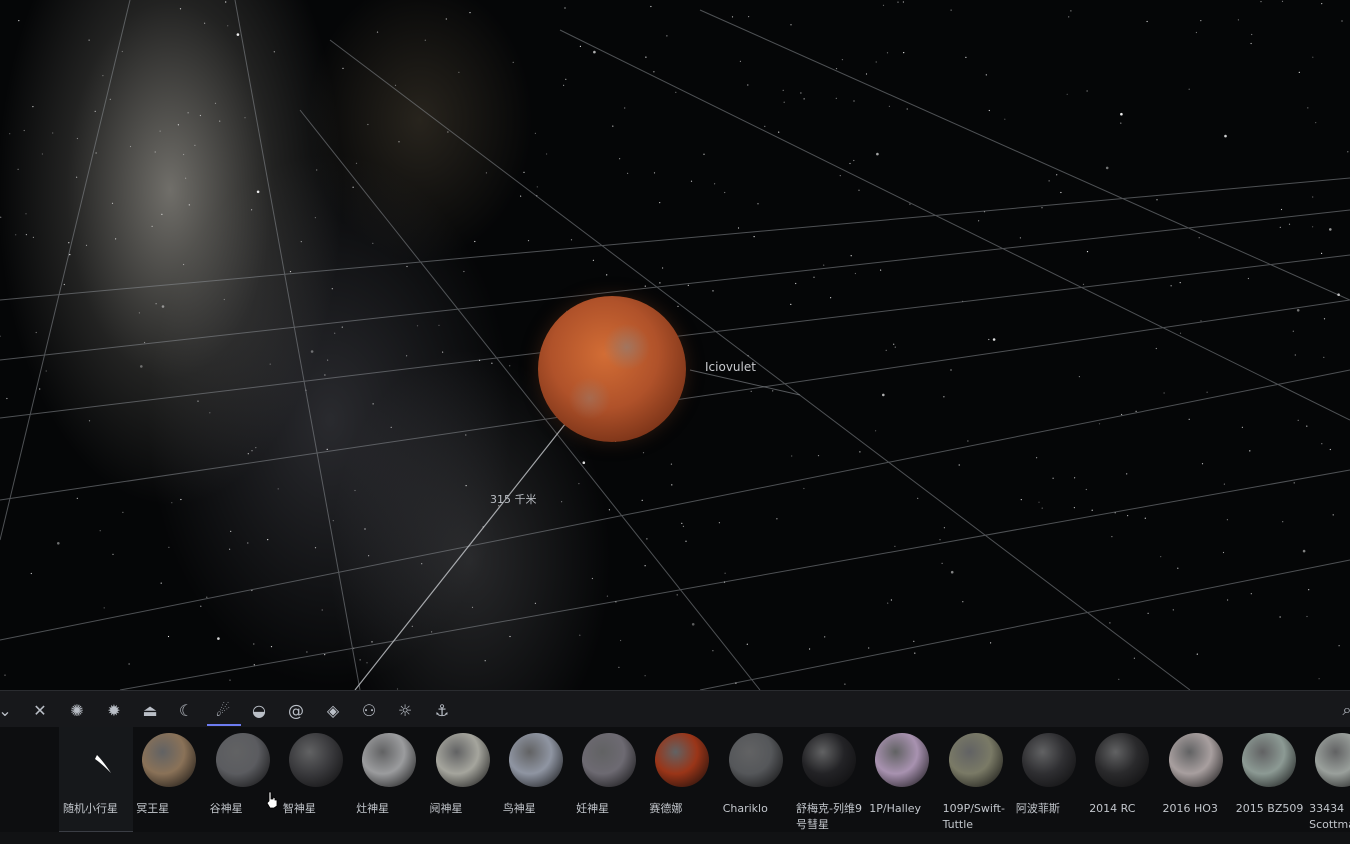 The width and height of the screenshot is (1350, 844). I want to click on tray-item: 妊神星, so click(609, 779).